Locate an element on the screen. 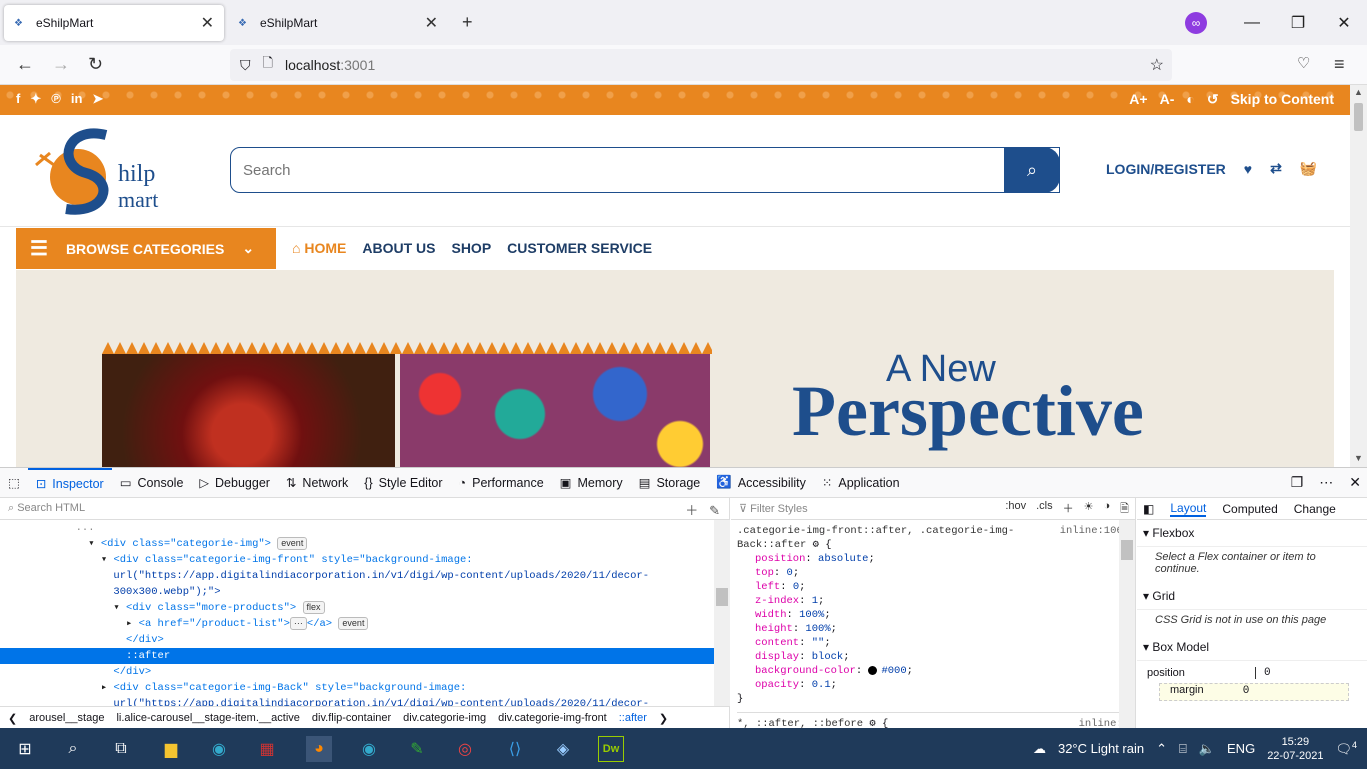 The image size is (1367, 769). notification-icon: 🗨4 is located at coordinates (1346, 748).